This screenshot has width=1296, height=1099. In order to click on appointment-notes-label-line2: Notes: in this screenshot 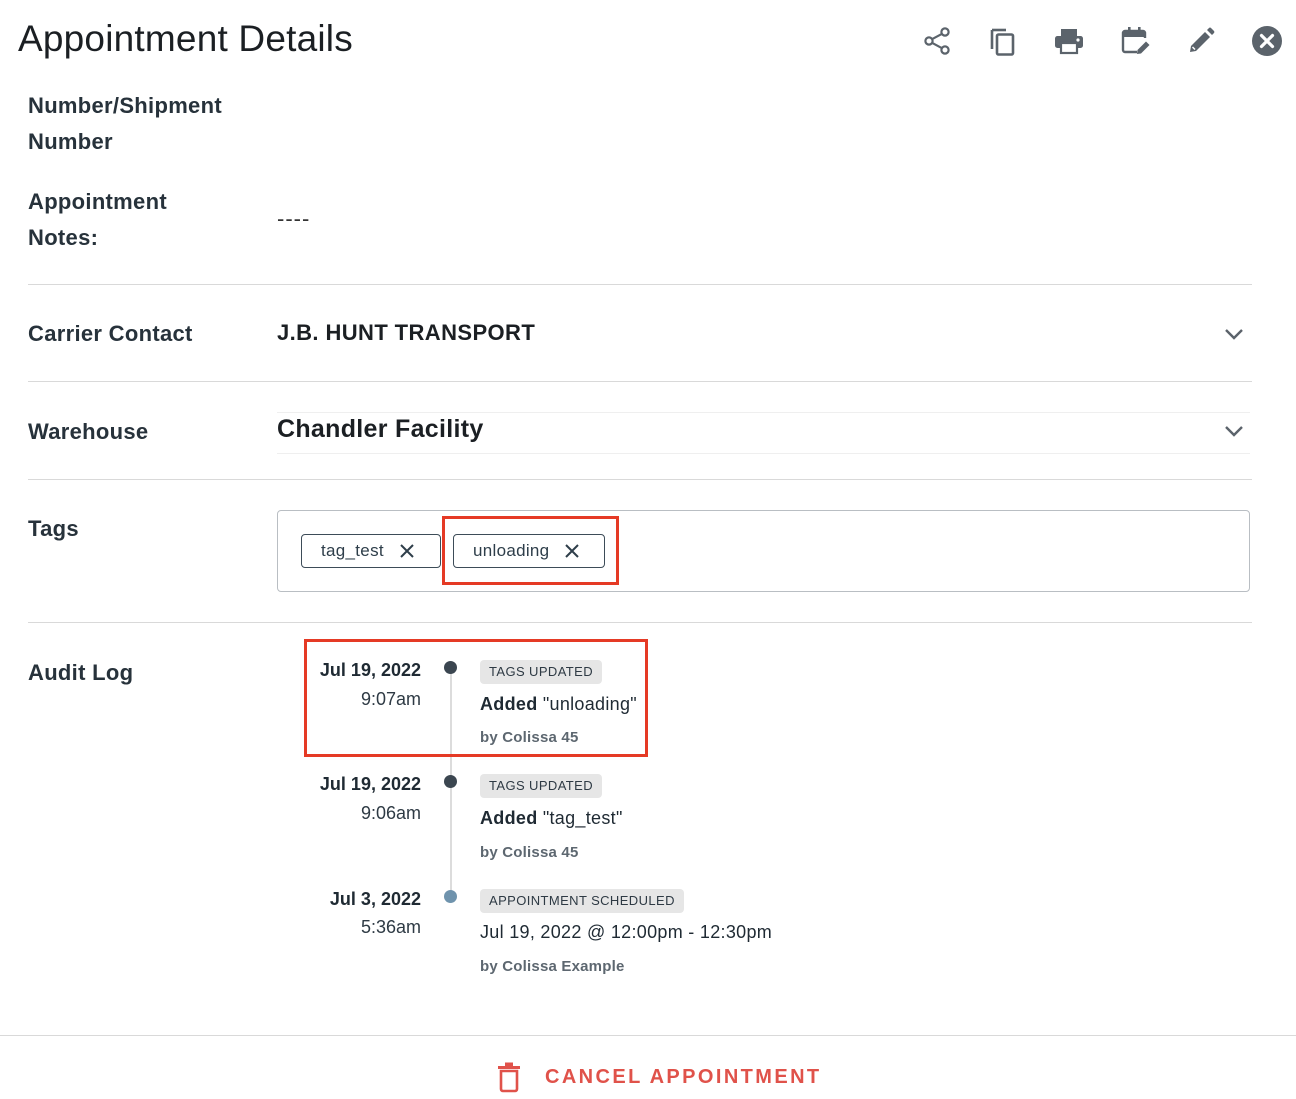, I will do `click(63, 237)`.